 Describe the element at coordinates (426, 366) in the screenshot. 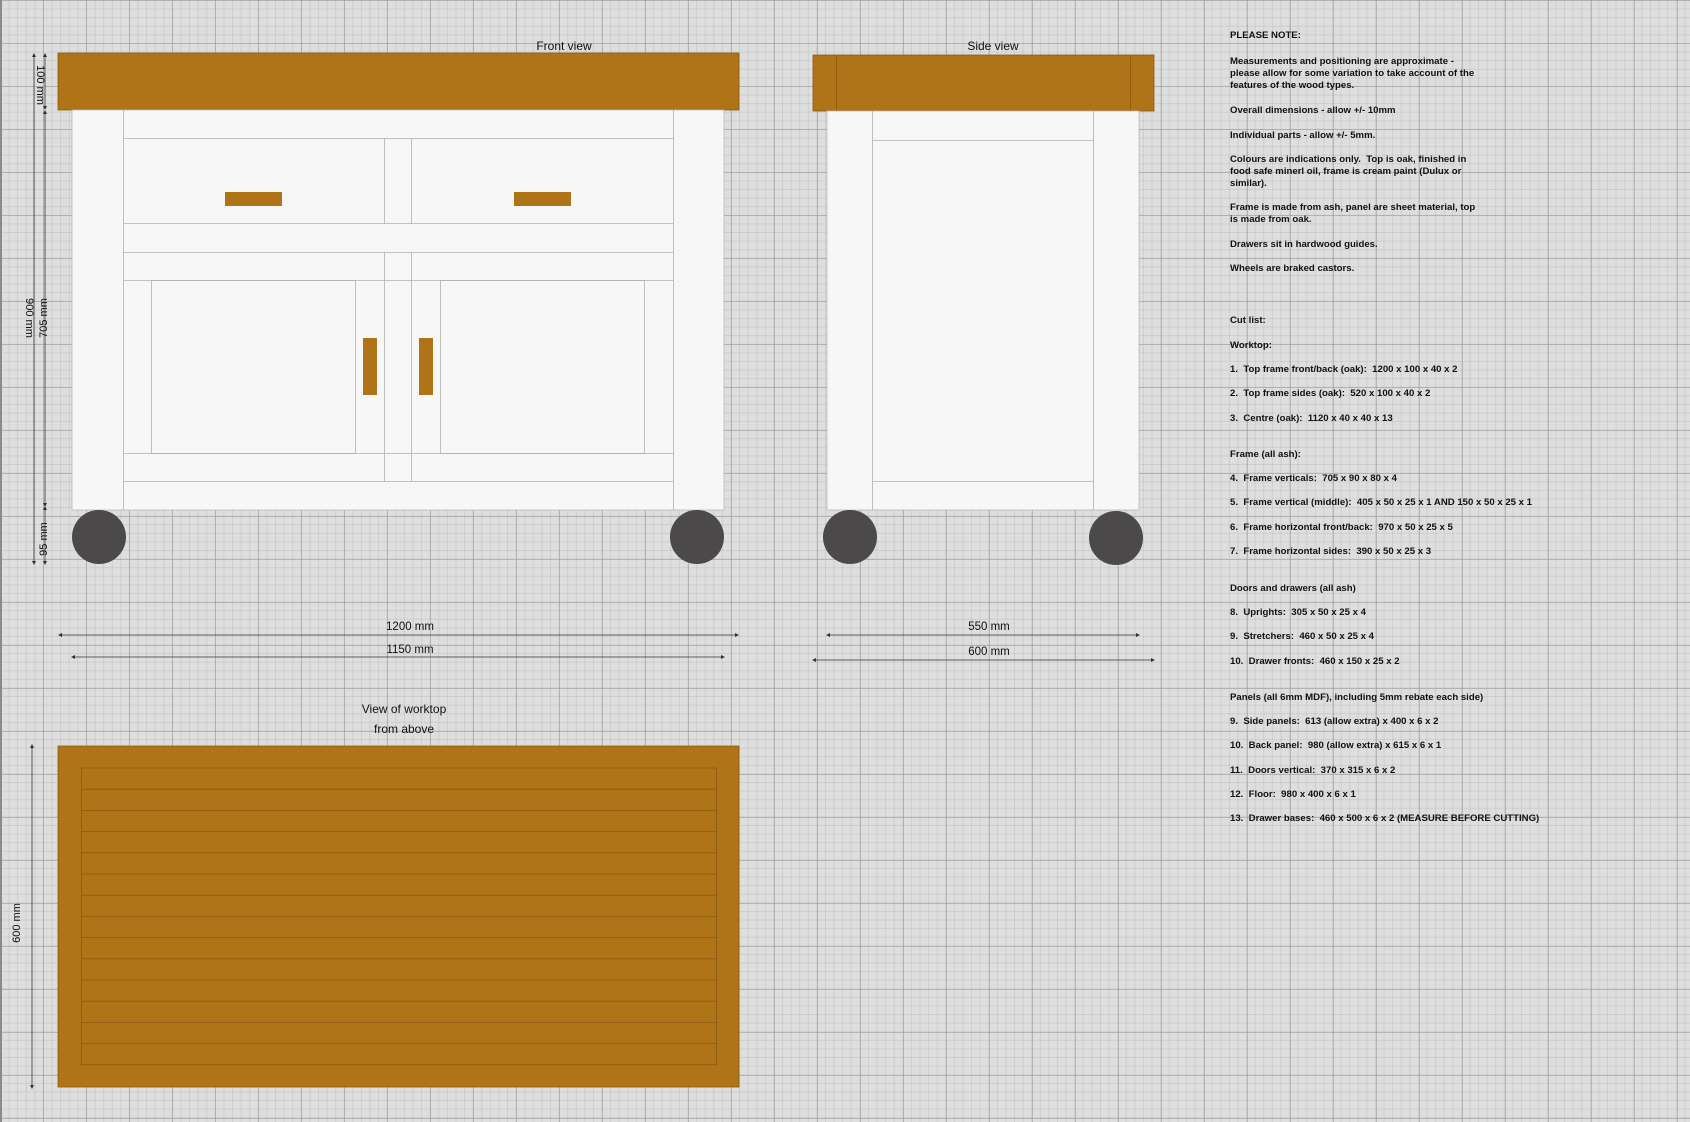

I see `right-door-handle` at that location.